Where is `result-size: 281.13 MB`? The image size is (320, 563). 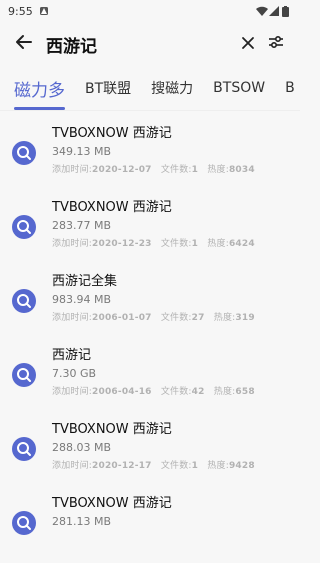 result-size: 281.13 MB is located at coordinates (82, 521).